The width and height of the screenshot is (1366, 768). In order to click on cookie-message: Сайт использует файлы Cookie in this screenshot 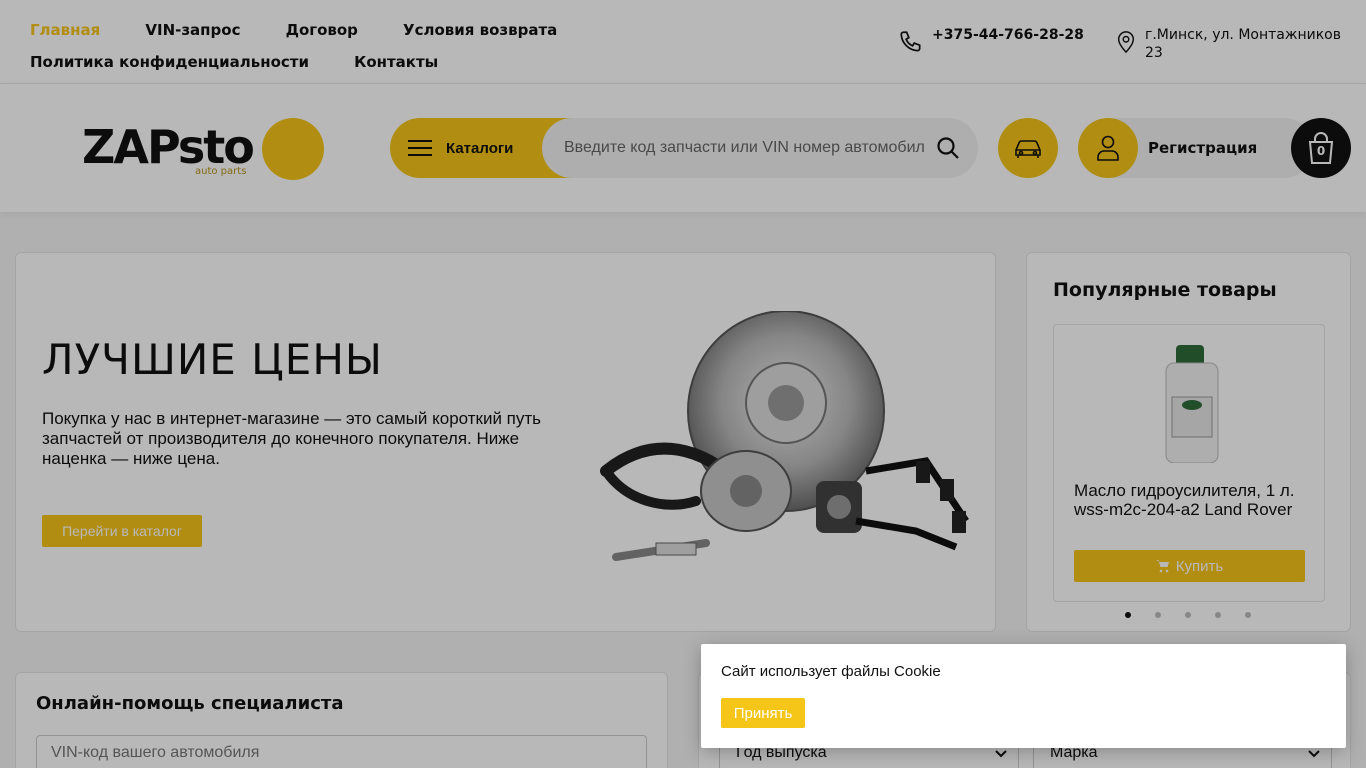, I will do `click(831, 671)`.